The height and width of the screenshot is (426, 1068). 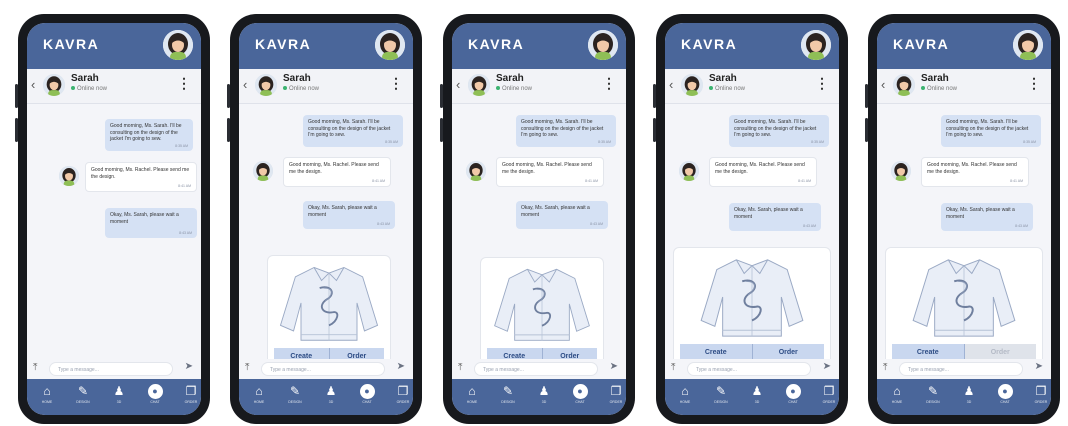 What do you see at coordinates (721, 402) in the screenshot?
I see `nav-label: DESIGN` at bounding box center [721, 402].